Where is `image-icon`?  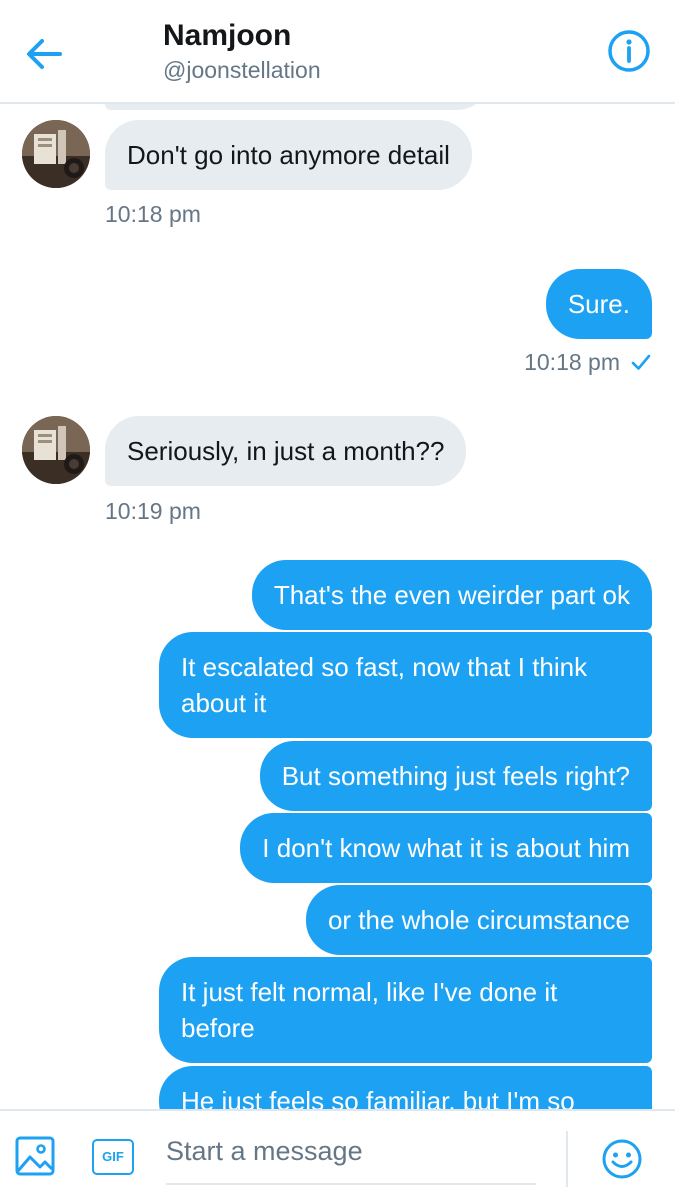 image-icon is located at coordinates (35, 1156).